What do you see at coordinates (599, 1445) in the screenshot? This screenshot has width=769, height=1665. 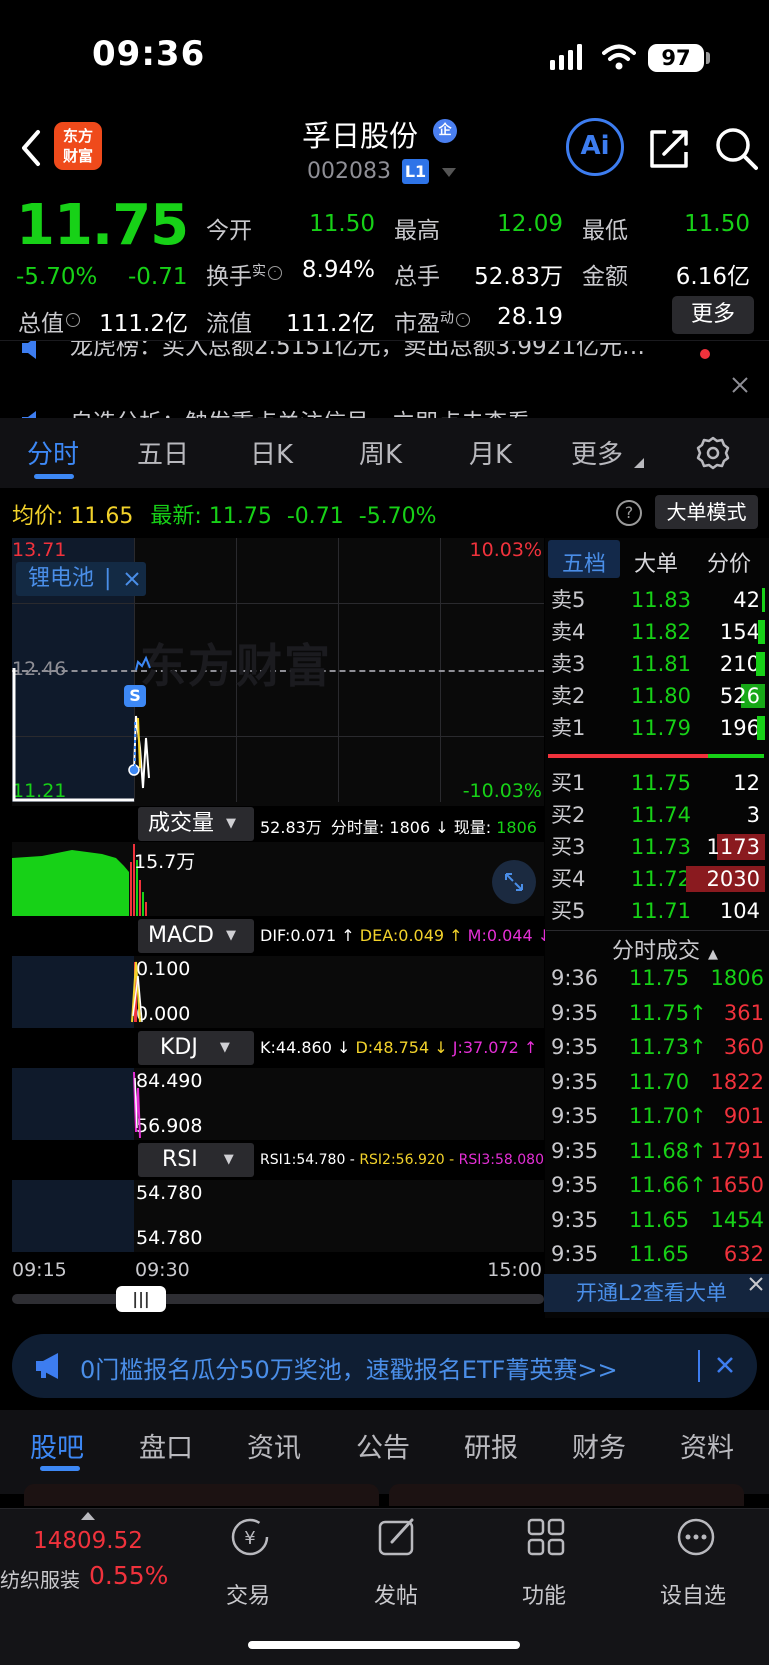 I see `tab-financials: 财务` at bounding box center [599, 1445].